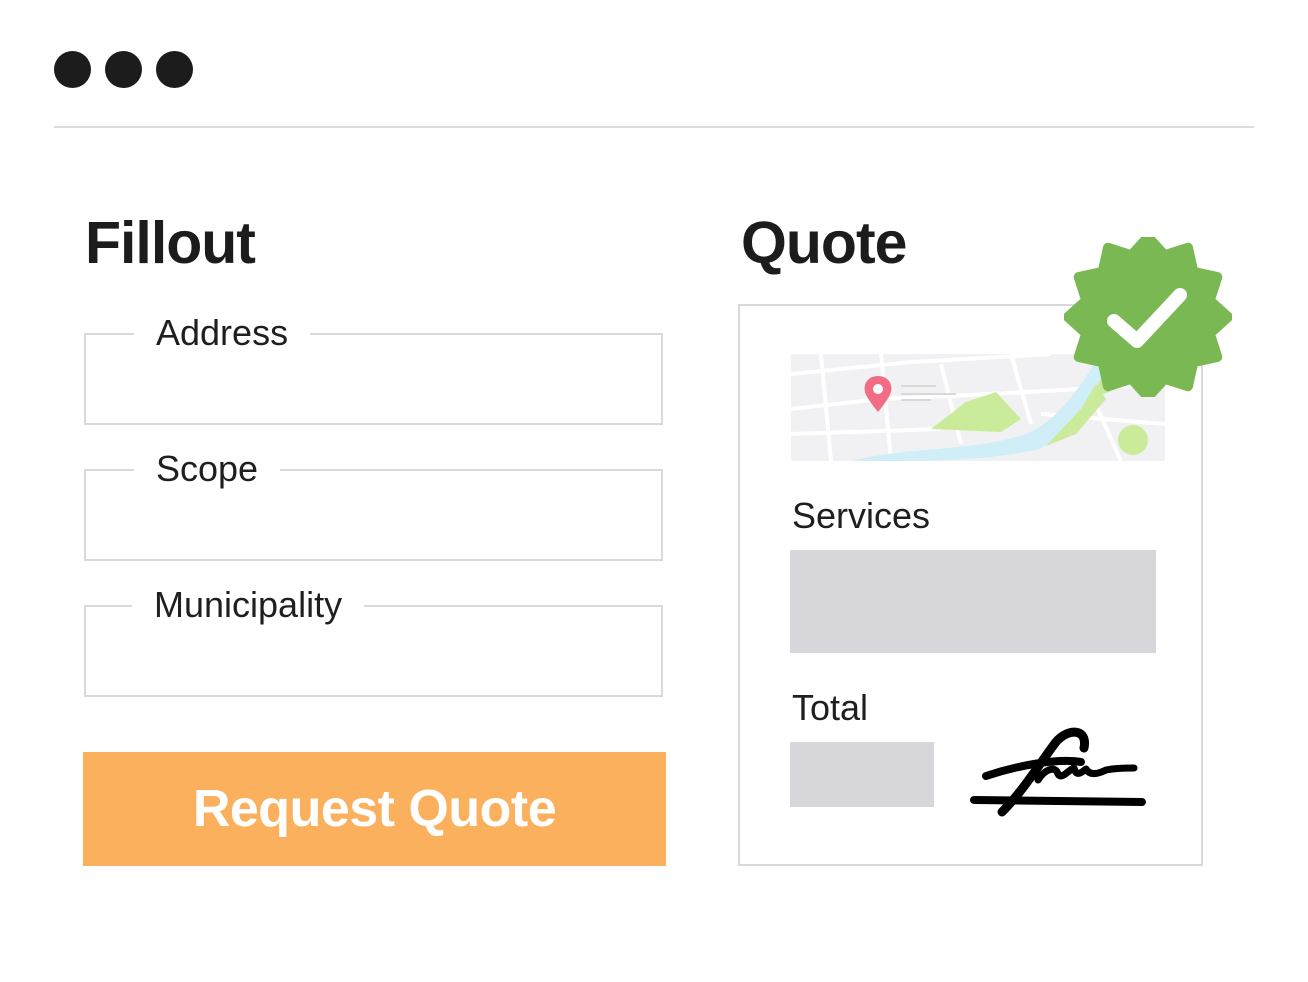 This screenshot has width=1308, height=982. What do you see at coordinates (1148, 317) in the screenshot?
I see `verified-badge-icon` at bounding box center [1148, 317].